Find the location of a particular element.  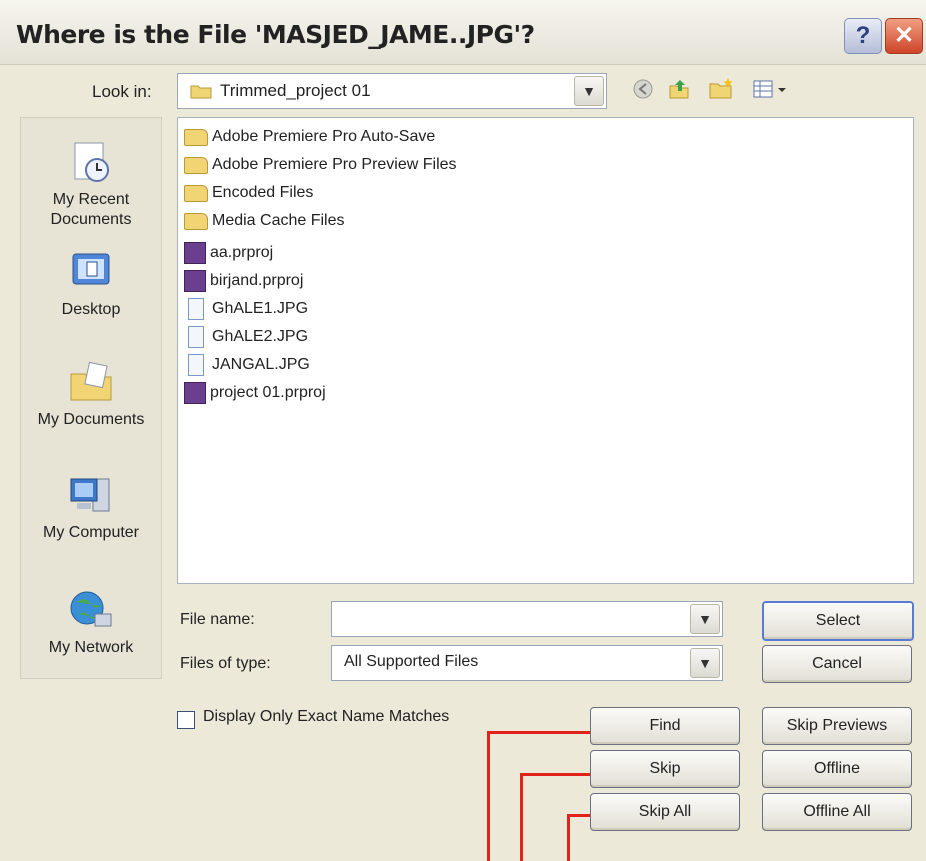

list-item: aa.prproj is located at coordinates (228, 256).